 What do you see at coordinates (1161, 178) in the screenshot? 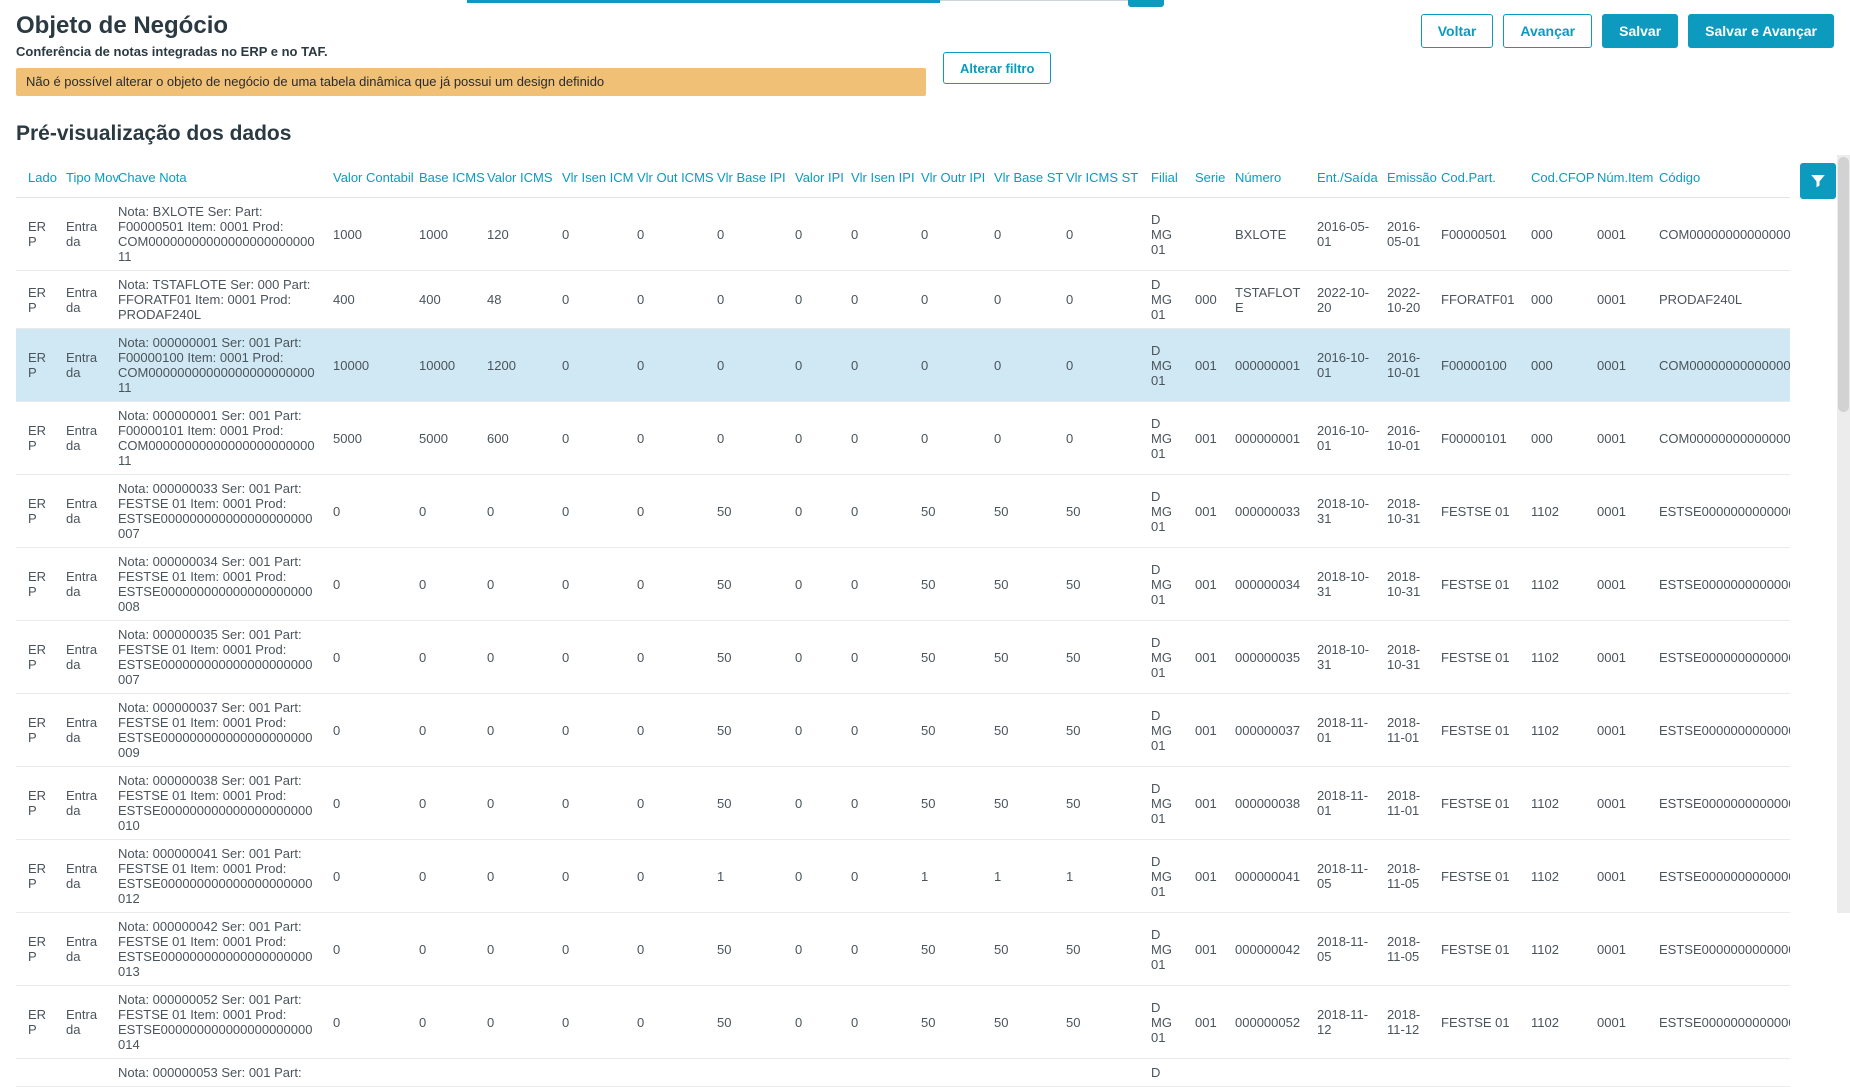
I see `column-header-filial: Filial` at bounding box center [1161, 178].